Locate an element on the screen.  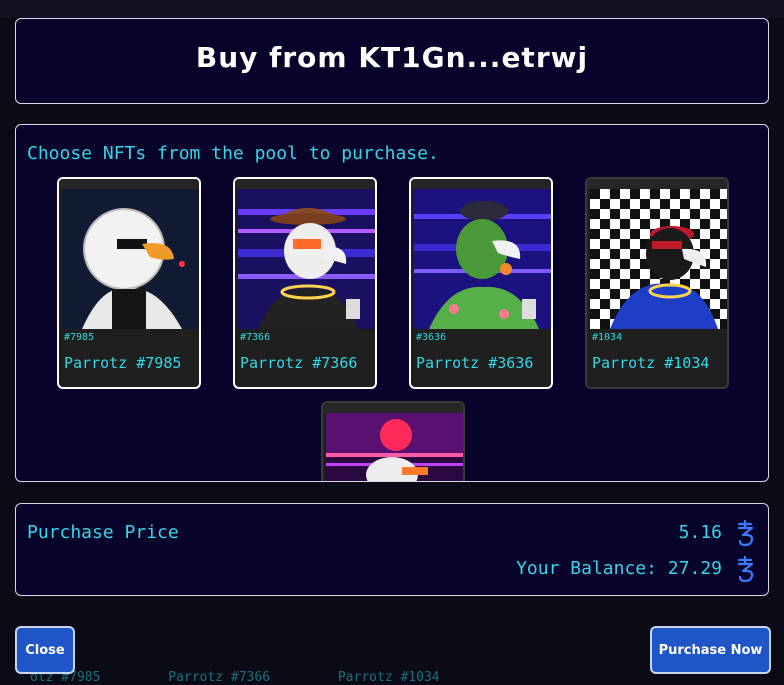
wallet-balance: Your Balance: 27.29 is located at coordinates (619, 568).